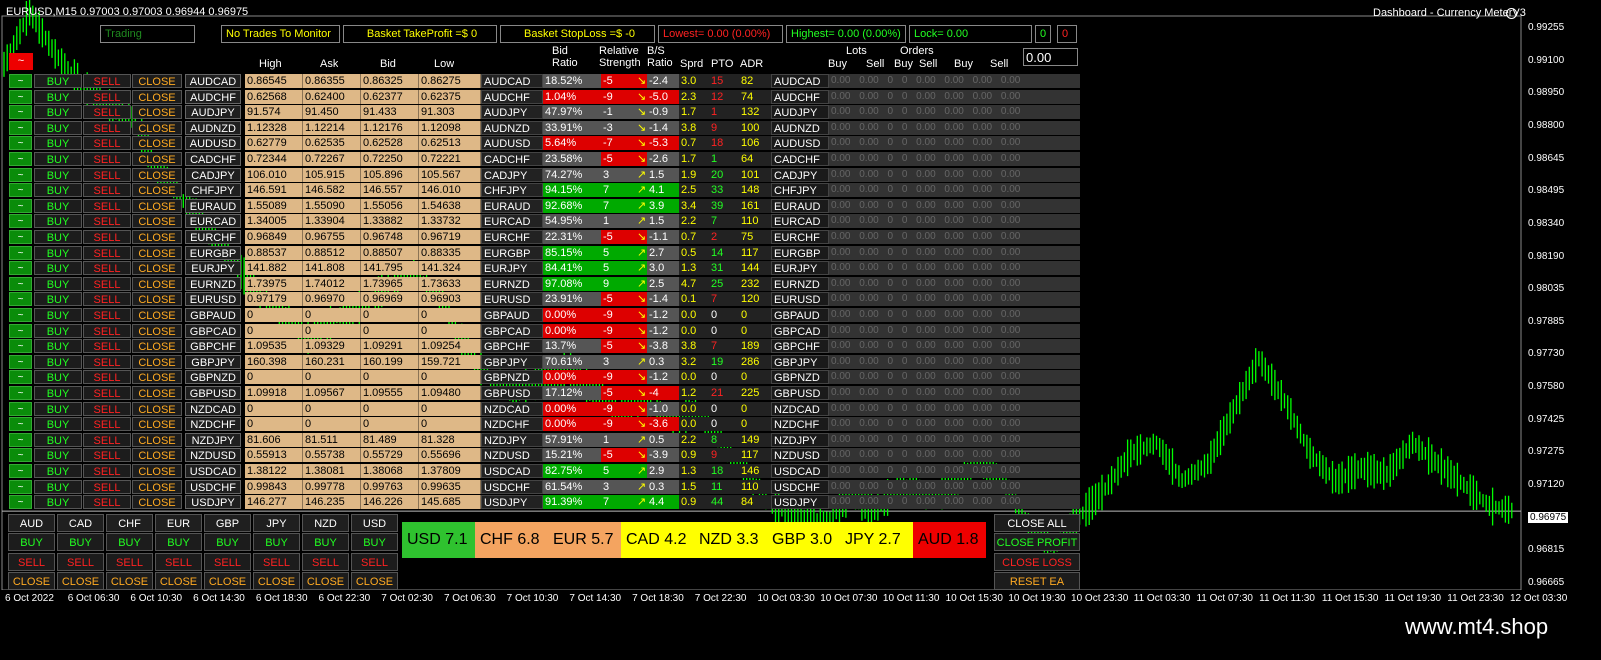  What do you see at coordinates (213, 299) in the screenshot?
I see `pair-symbol: EURUSD` at bounding box center [213, 299].